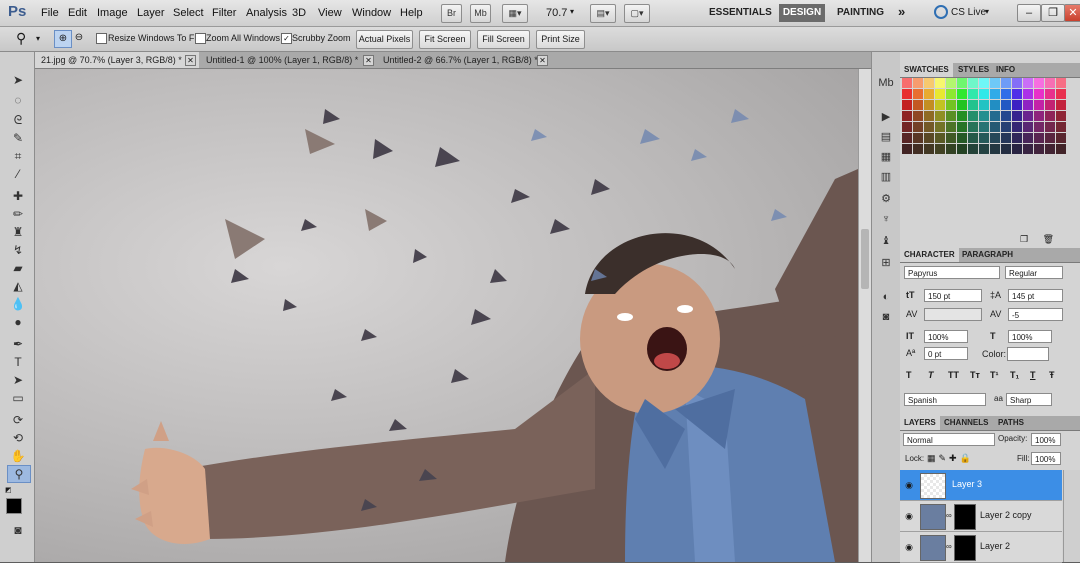  What do you see at coordinates (63, 39) in the screenshot?
I see `zoom-in-icon: ⊕` at bounding box center [63, 39].